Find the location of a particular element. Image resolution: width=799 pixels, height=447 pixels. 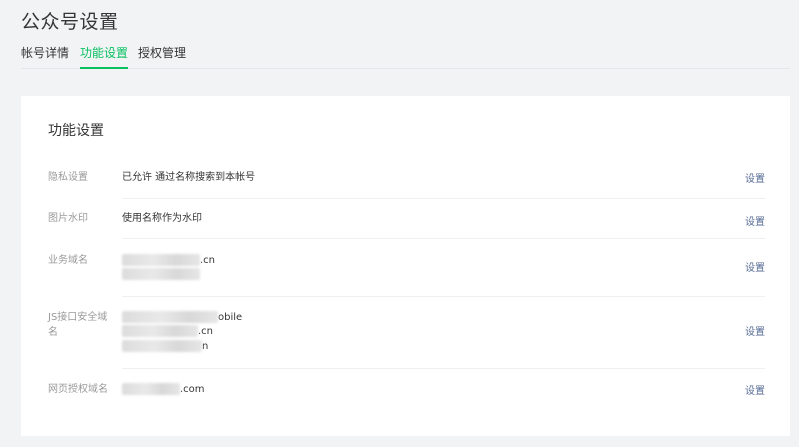

tab-authorization-management: 授权管理 is located at coordinates (162, 56).